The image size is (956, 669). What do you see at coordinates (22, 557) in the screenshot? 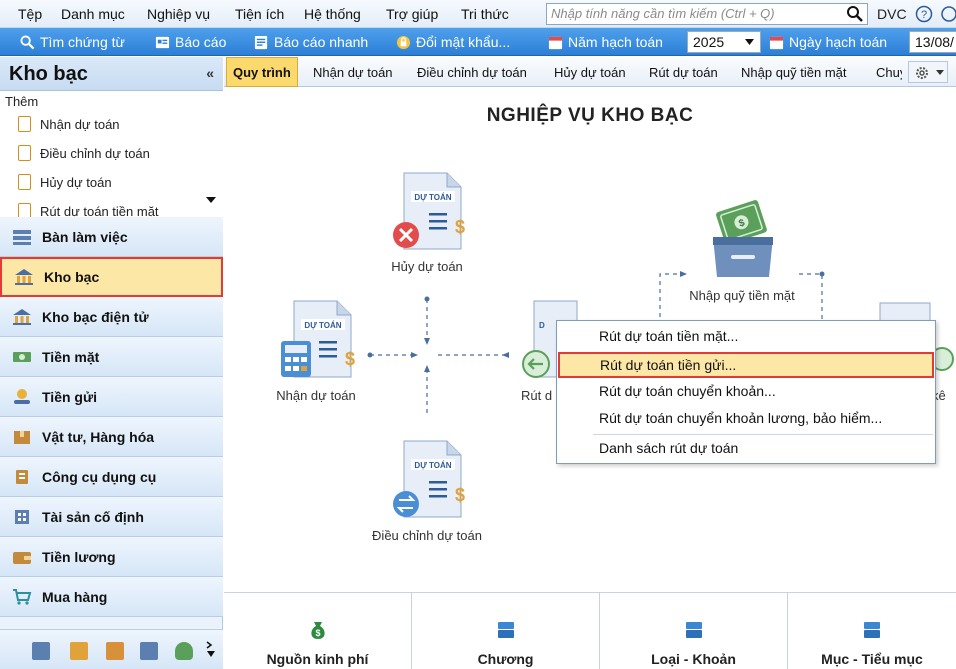
I see `wallet-icon` at bounding box center [22, 557].